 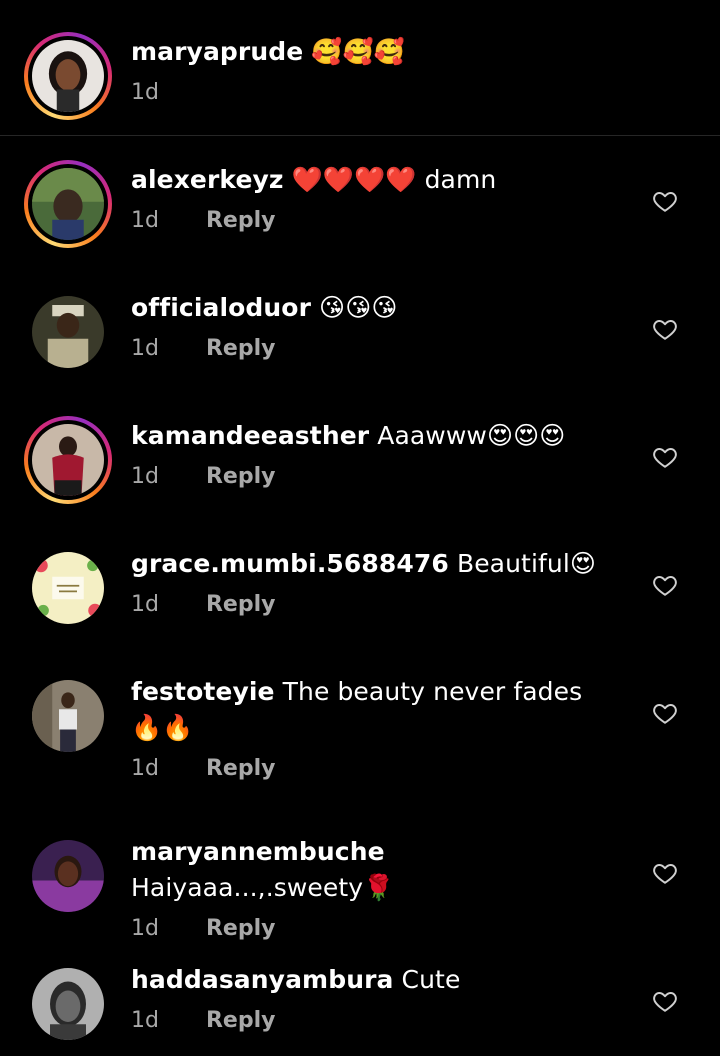 I want to click on comment-text: Cute, so click(x=431, y=979).